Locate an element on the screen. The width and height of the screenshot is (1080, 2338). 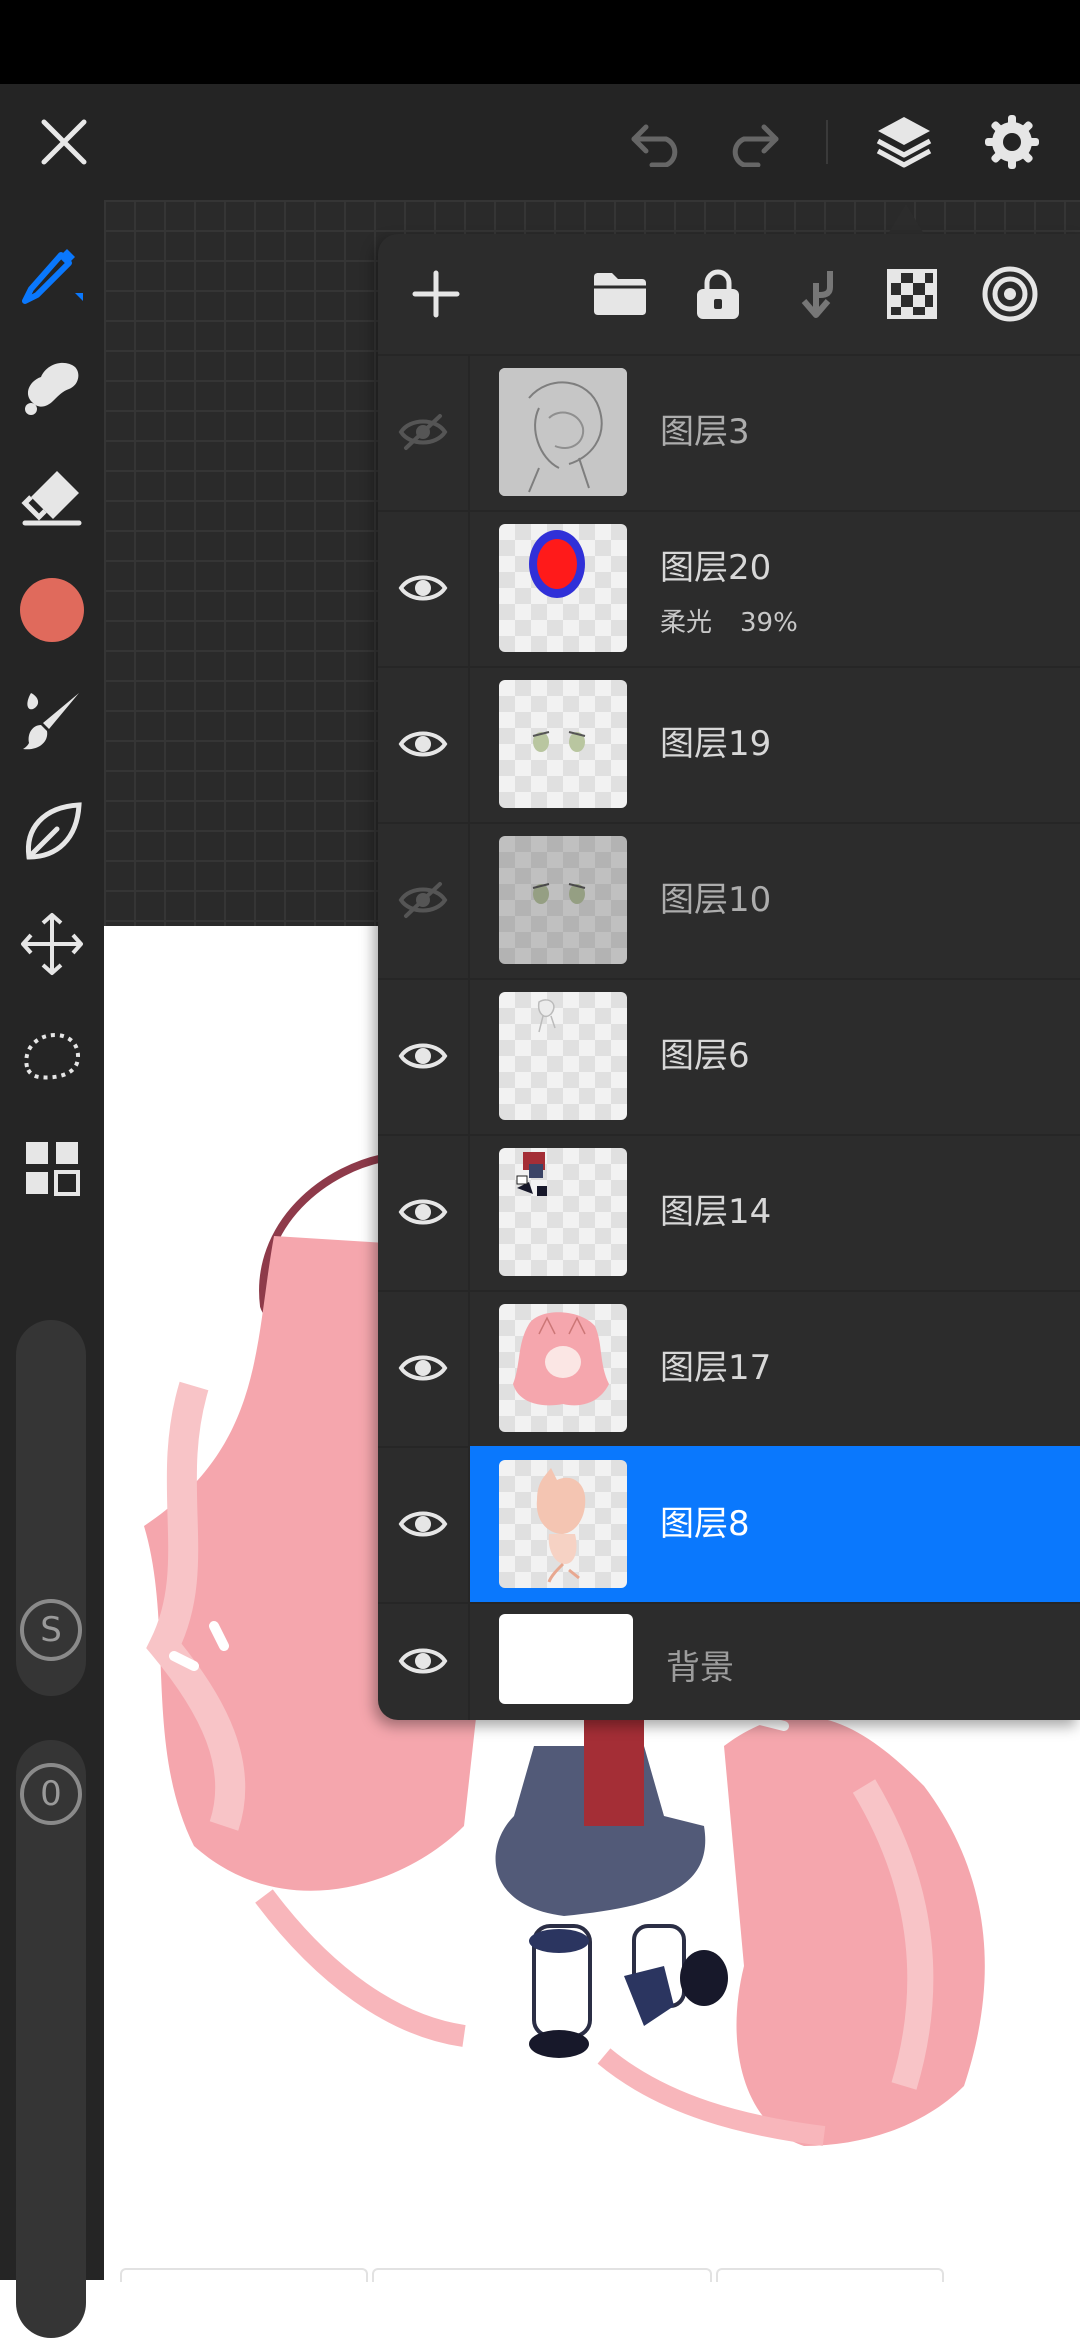
layer-row-body: 图层3 is located at coordinates (775, 432).